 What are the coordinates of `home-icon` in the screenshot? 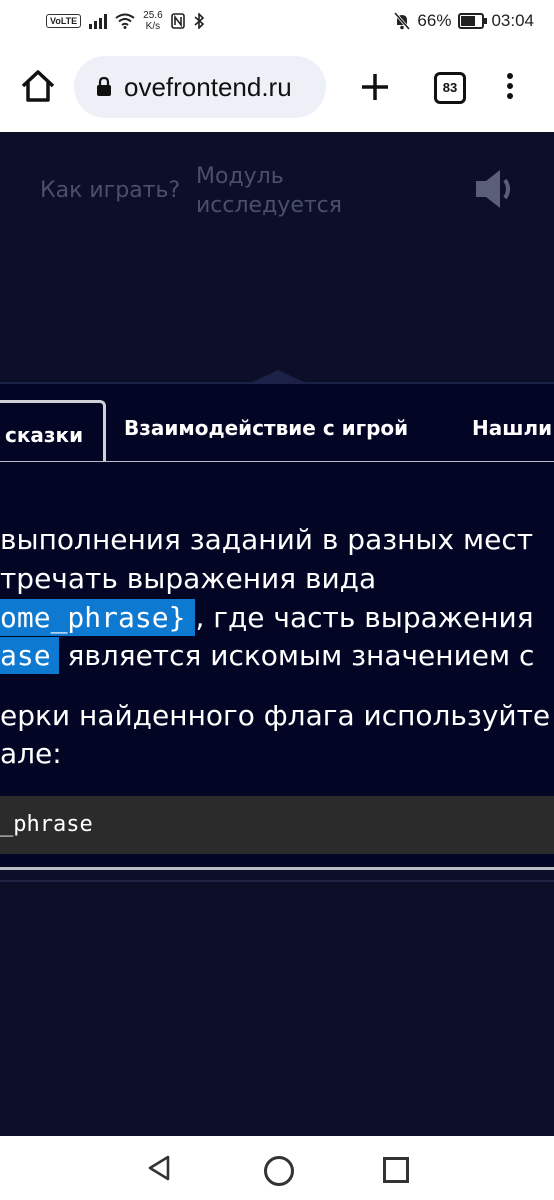 It's located at (38, 86).